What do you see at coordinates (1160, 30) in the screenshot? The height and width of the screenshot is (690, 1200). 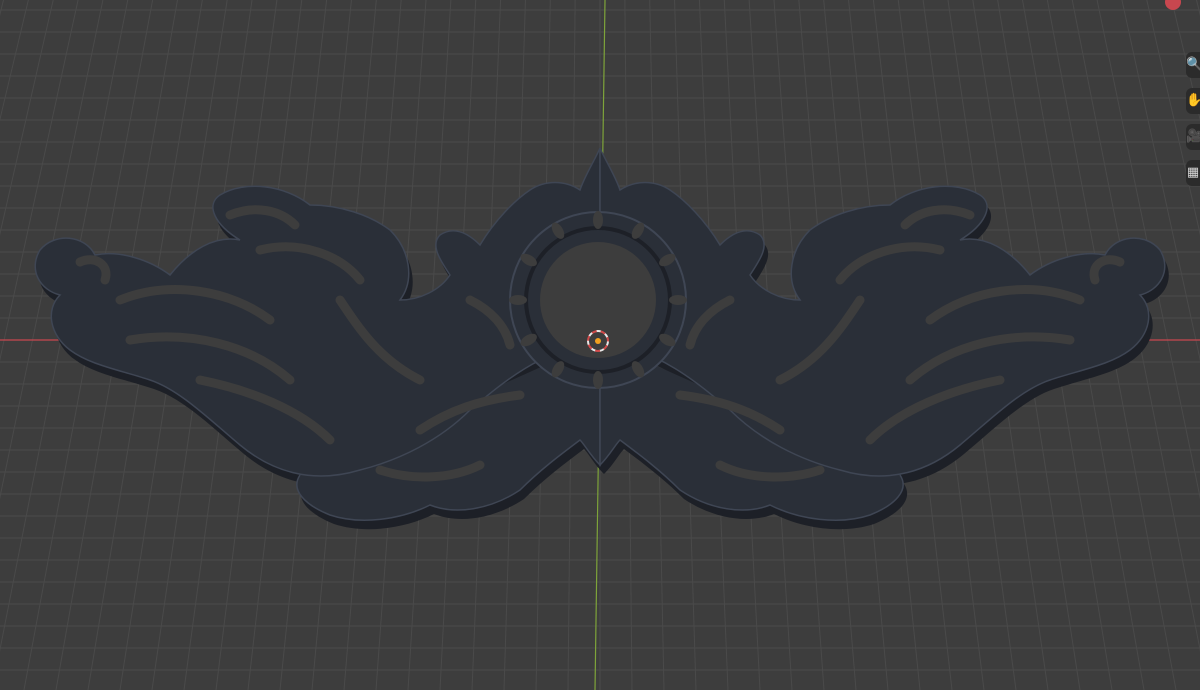 I see `navigation-gizmo` at bounding box center [1160, 30].